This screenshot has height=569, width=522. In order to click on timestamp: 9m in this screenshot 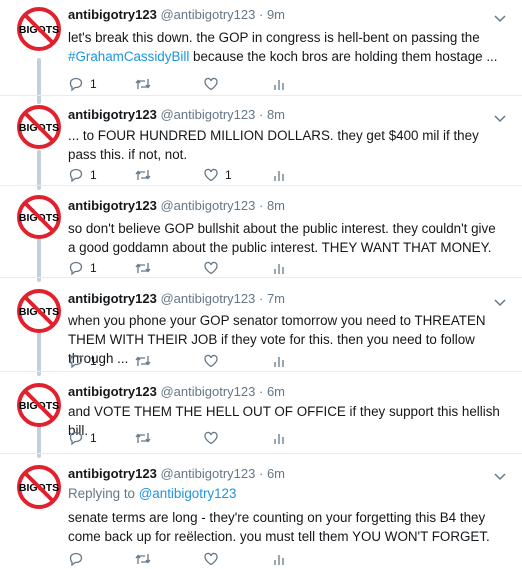, I will do `click(276, 14)`.